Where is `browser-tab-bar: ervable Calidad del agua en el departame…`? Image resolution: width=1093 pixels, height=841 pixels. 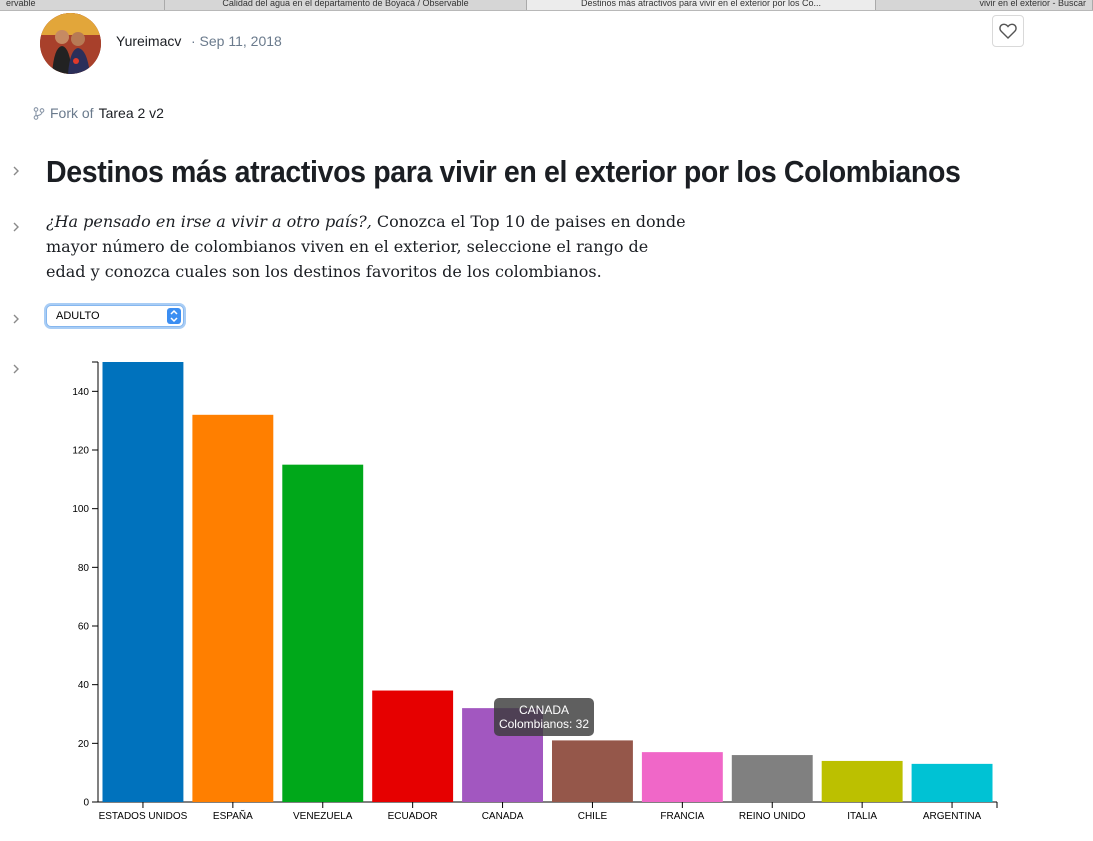 browser-tab-bar: ervable Calidad del agua en el departame… is located at coordinates (546, 5).